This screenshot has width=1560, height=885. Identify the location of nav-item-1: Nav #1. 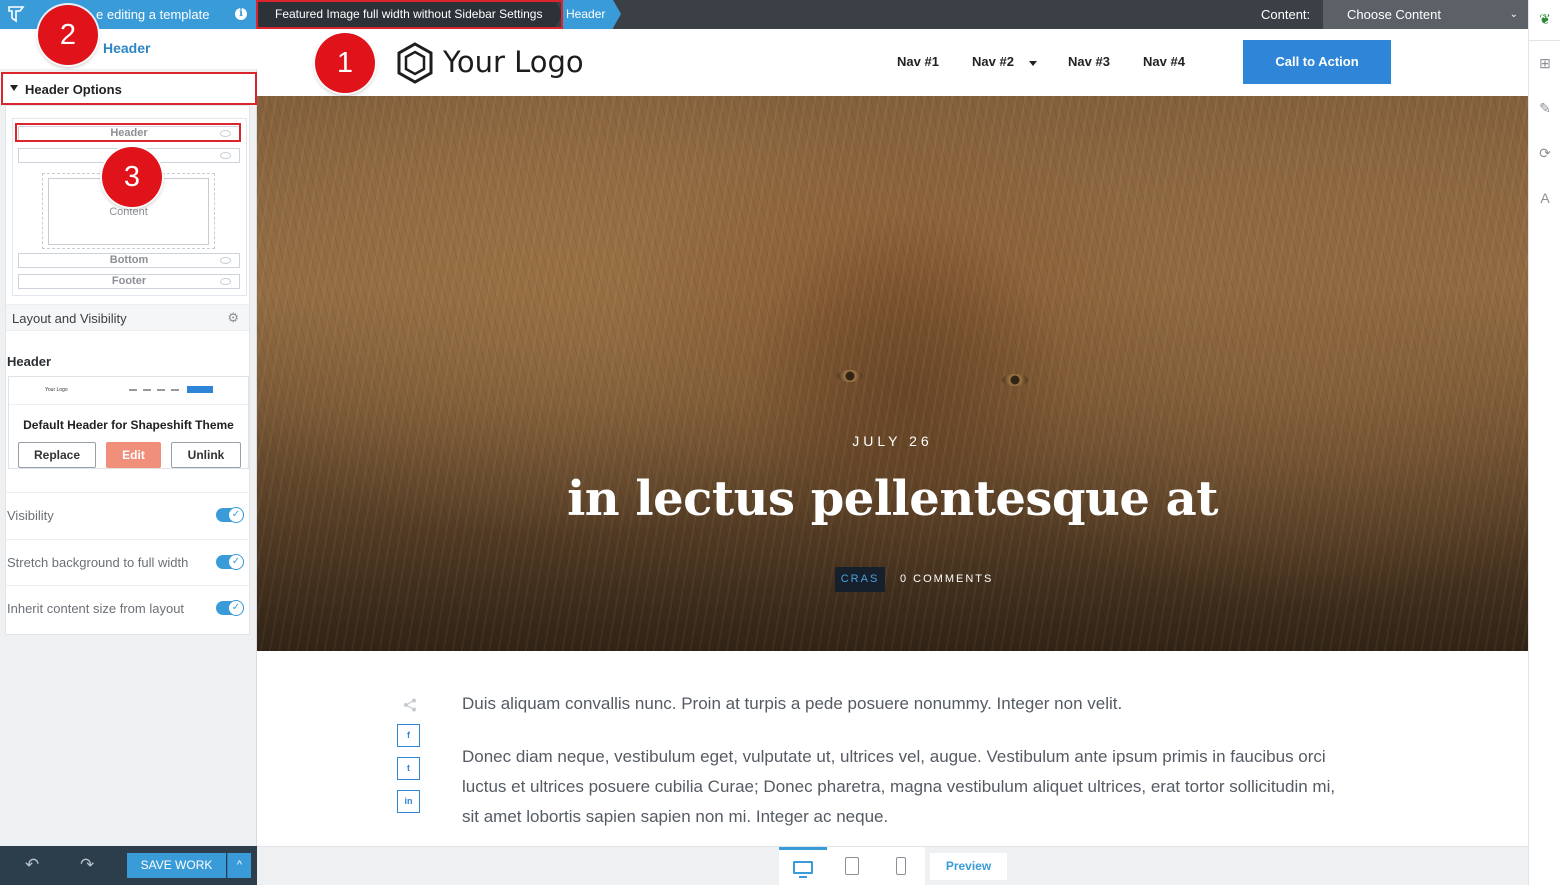
(918, 61).